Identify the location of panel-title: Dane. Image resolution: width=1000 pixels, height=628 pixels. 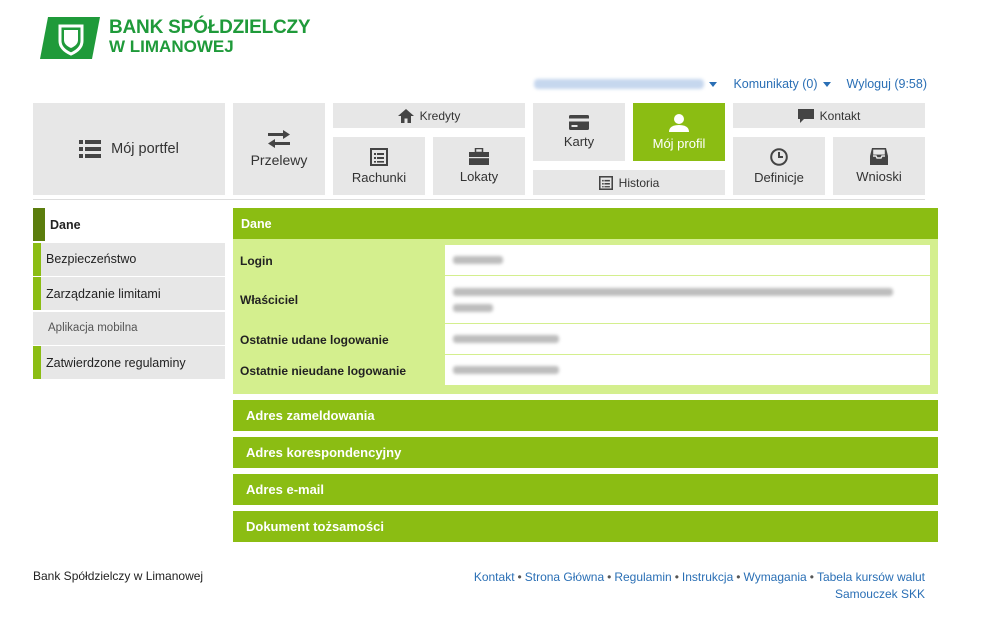
(585, 223).